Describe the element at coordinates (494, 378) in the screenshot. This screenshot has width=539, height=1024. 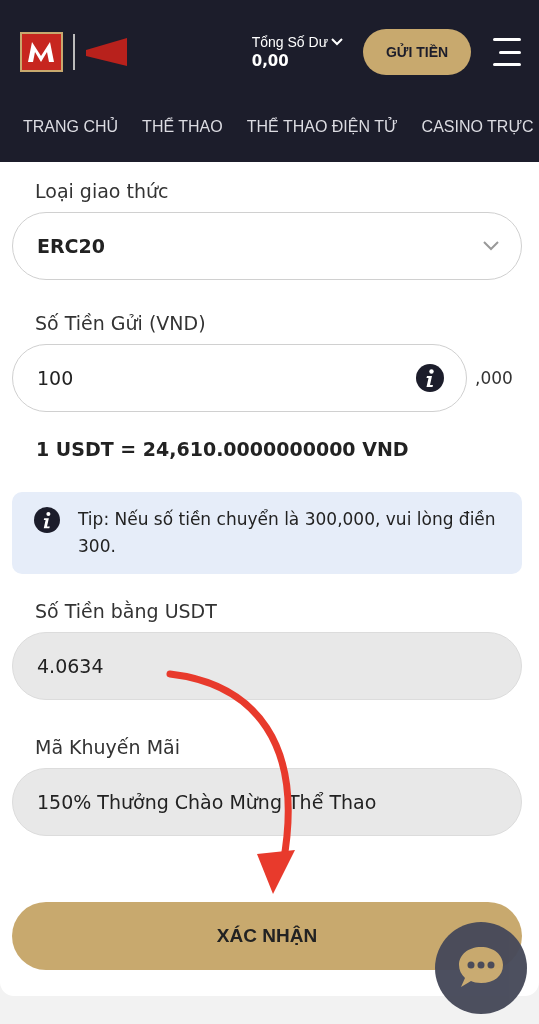
I see `amount-suffix: ,000` at that location.